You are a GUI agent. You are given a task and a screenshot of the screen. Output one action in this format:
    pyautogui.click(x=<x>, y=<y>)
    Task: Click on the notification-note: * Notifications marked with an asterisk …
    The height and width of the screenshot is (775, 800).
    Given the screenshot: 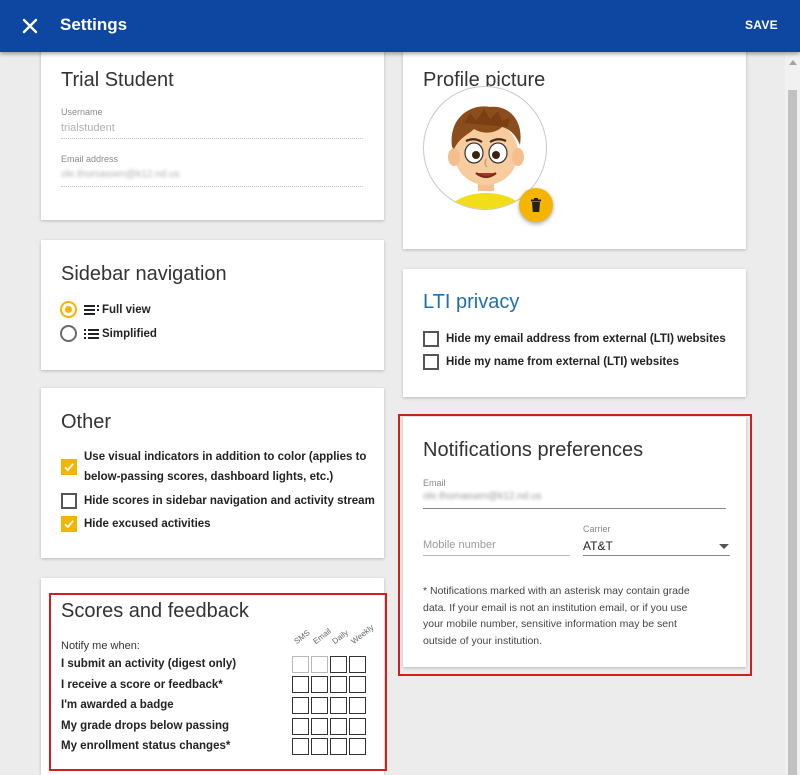 What is the action you would take?
    pyautogui.click(x=556, y=616)
    